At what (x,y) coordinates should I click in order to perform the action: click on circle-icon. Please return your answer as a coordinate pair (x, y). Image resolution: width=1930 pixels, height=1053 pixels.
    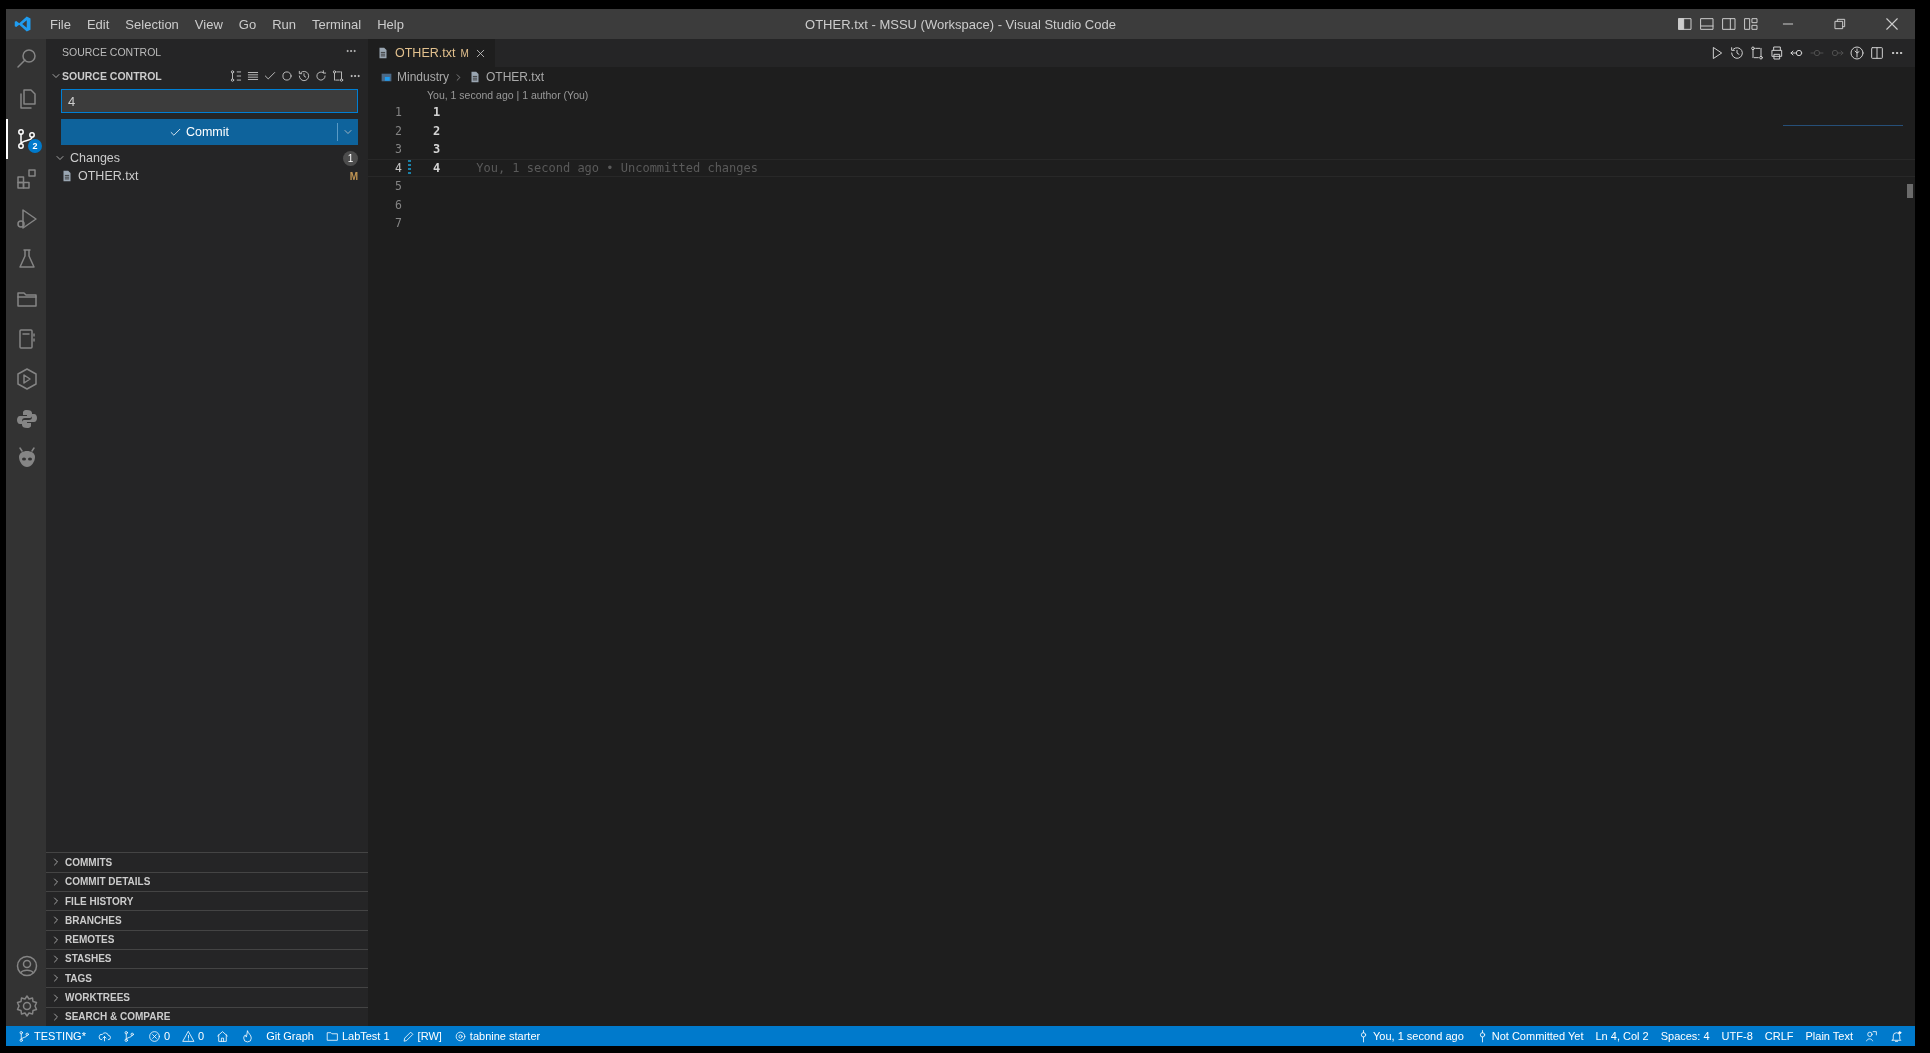
    Looking at the image, I should click on (287, 76).